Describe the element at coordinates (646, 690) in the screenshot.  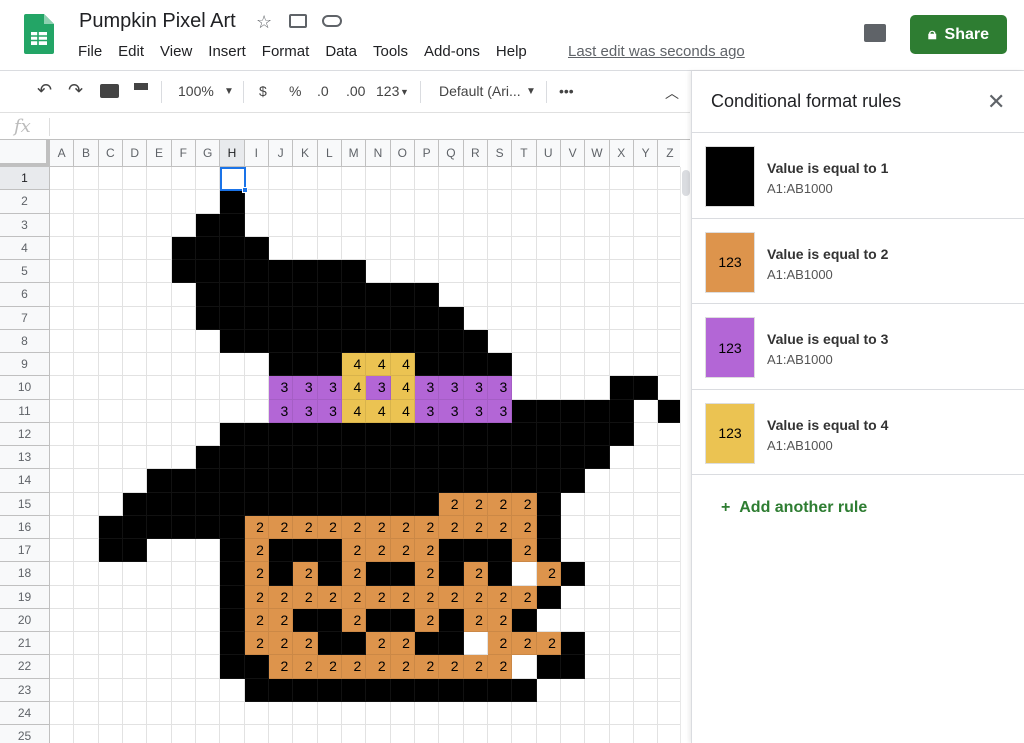
I see `cell-Y23` at that location.